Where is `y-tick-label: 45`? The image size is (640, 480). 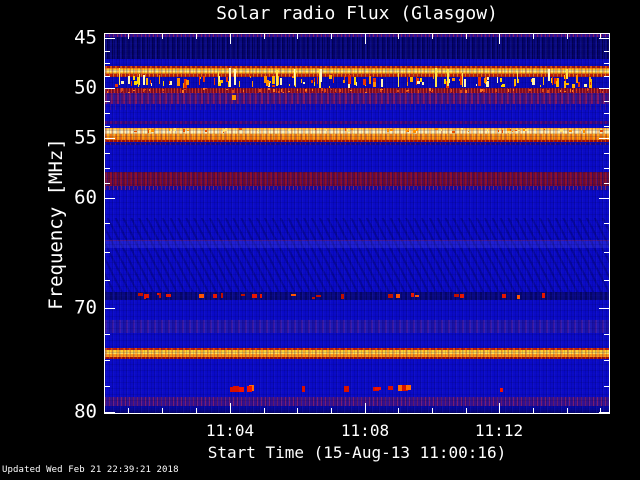
y-tick-label: 45 is located at coordinates (85, 37).